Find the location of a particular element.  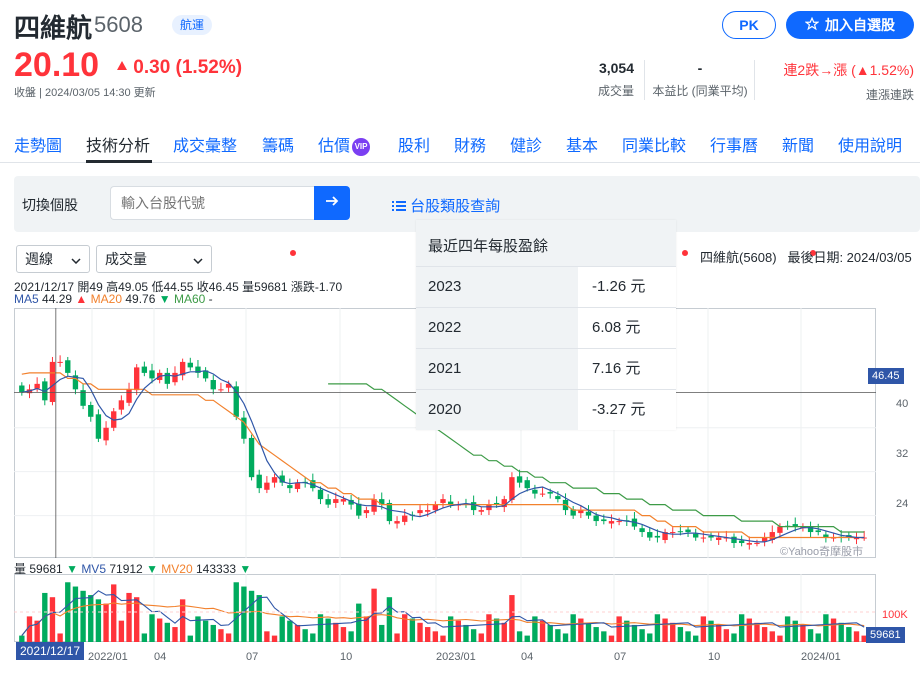

pe-label: 本益比 (同業平均) is located at coordinates (700, 91).